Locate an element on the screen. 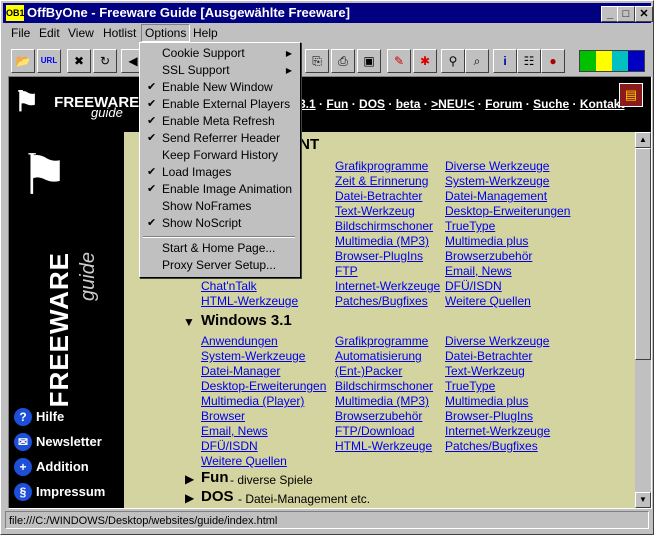  stop-icon: ✖ is located at coordinates (79, 61).